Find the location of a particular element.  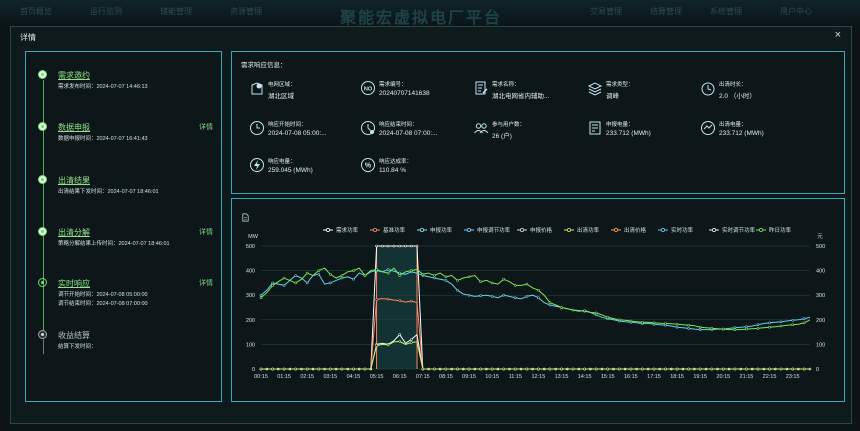

y-tick-label-right: 500 is located at coordinates (820, 247).